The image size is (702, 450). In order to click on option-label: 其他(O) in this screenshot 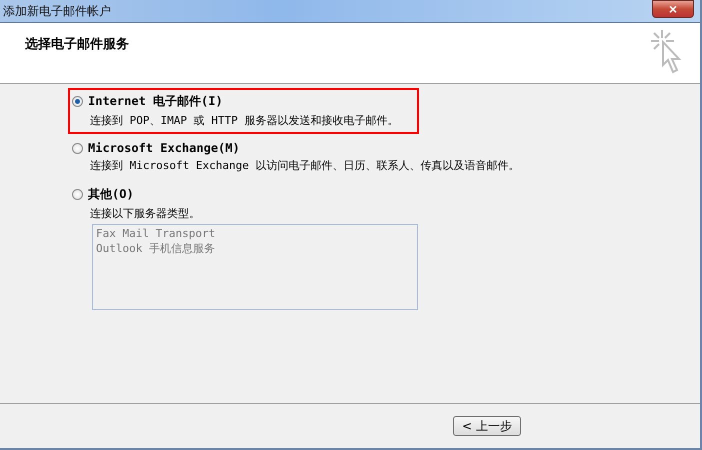, I will do `click(111, 194)`.